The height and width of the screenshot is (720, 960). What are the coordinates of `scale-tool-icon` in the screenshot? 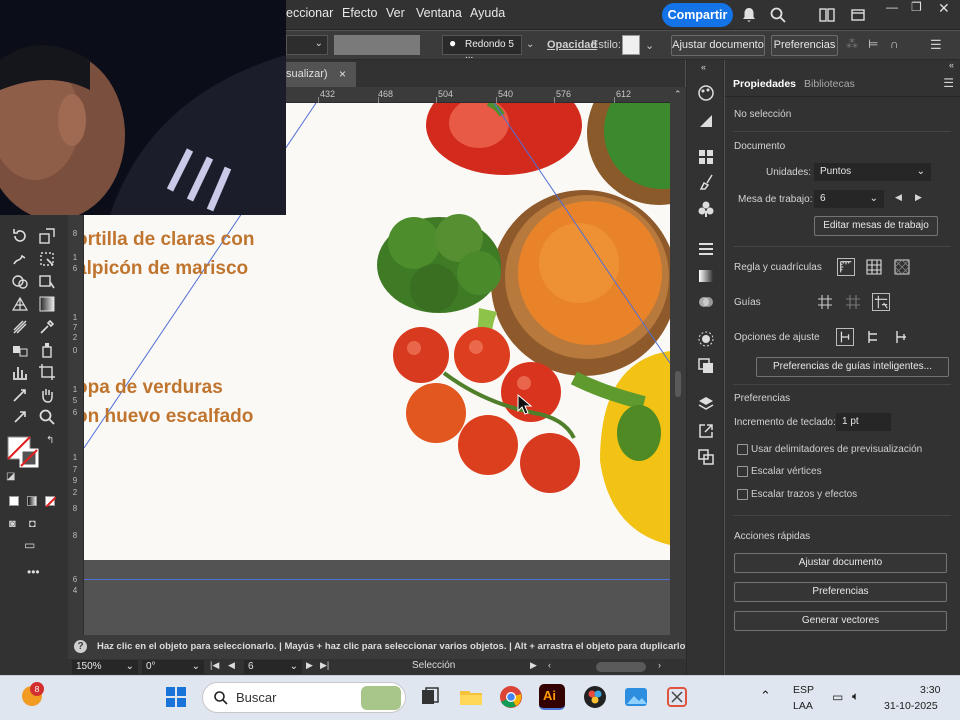 It's located at (47, 236).